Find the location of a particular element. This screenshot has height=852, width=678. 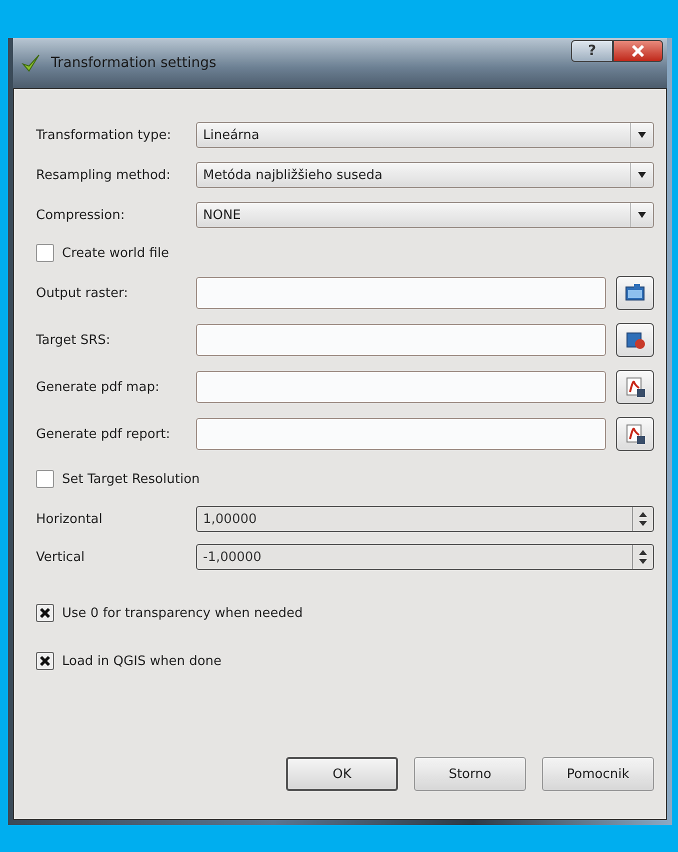

dropdown: NONE is located at coordinates (425, 215).